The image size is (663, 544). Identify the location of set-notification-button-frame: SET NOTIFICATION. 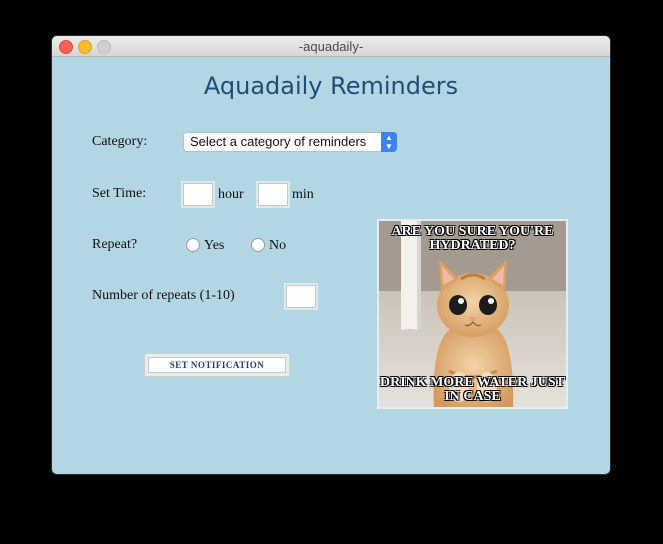
(217, 365).